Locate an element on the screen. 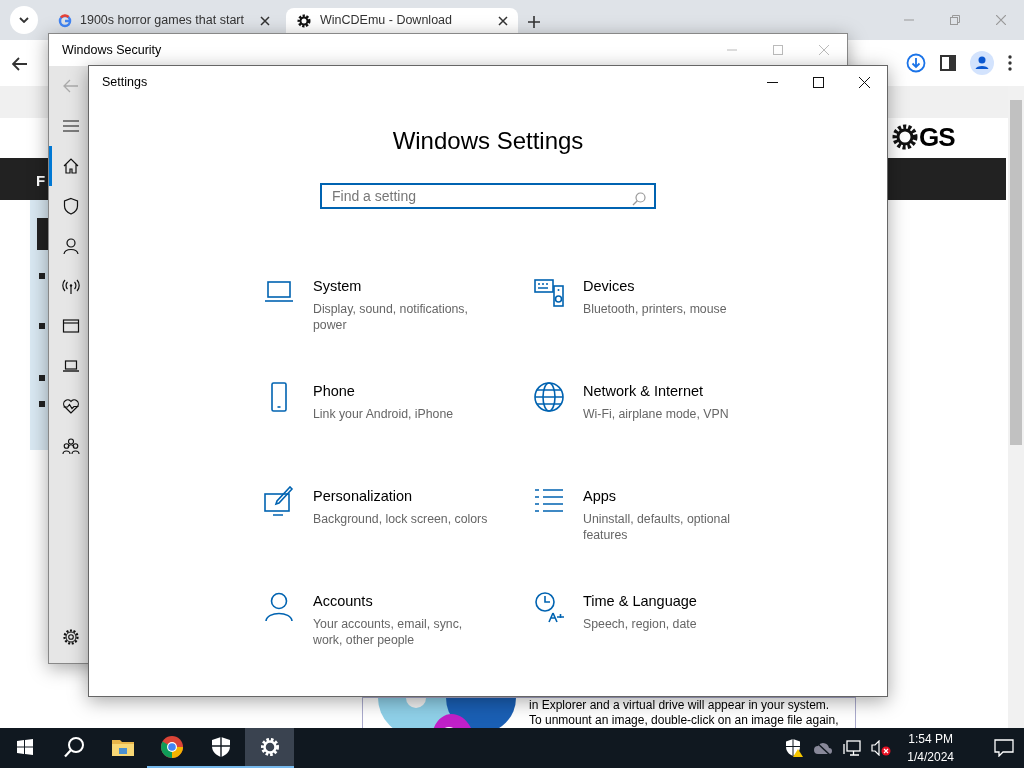 The image size is (1024, 768). category-description: Bluetooth, printers, mouse is located at coordinates (655, 308).